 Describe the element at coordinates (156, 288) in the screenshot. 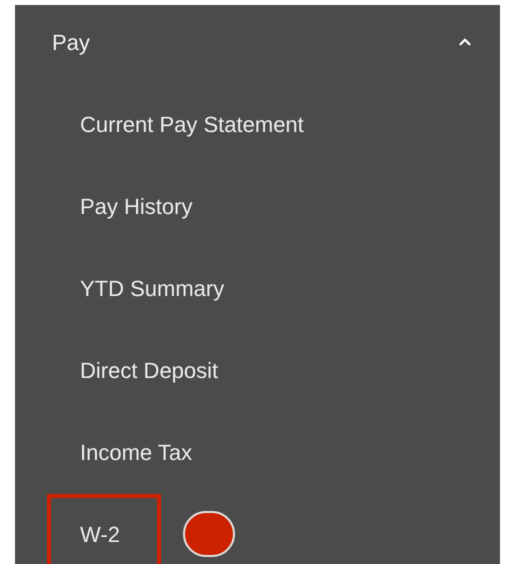

I see `menu-item: YTD Summary` at that location.